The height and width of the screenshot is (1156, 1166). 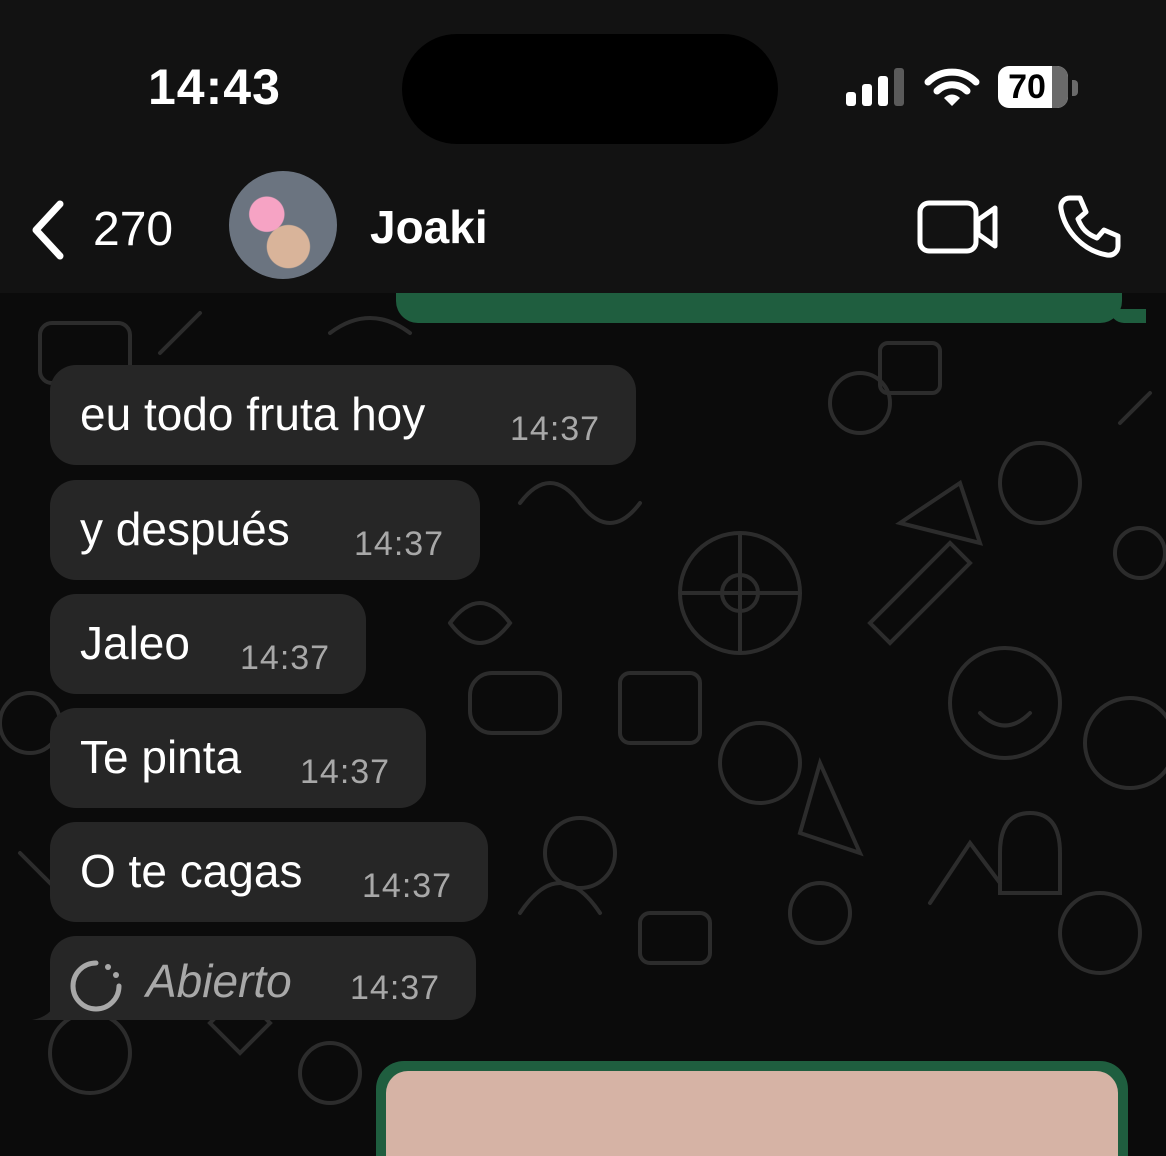 I want to click on cellular-signal-icon, so click(x=876, y=87).